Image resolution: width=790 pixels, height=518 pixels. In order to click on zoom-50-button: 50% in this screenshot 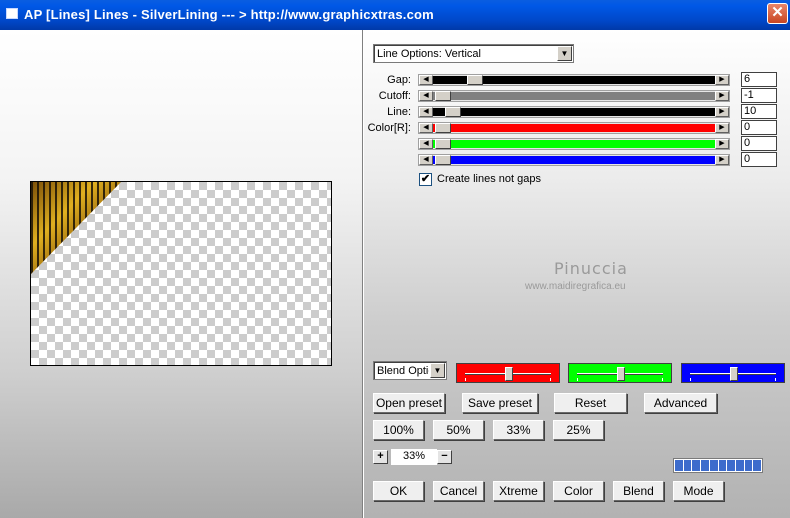, I will do `click(458, 430)`.